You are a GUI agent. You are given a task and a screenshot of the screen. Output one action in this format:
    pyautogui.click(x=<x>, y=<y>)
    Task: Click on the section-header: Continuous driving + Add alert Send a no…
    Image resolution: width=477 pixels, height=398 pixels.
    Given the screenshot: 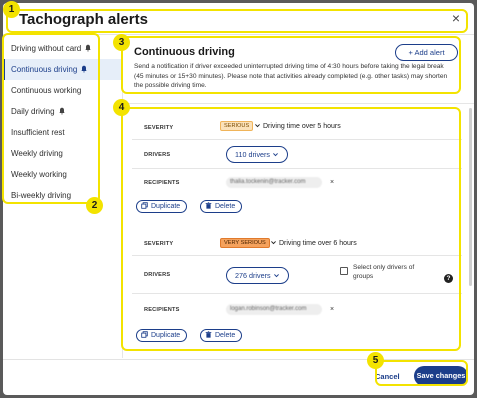 What is the action you would take?
    pyautogui.click(x=299, y=69)
    